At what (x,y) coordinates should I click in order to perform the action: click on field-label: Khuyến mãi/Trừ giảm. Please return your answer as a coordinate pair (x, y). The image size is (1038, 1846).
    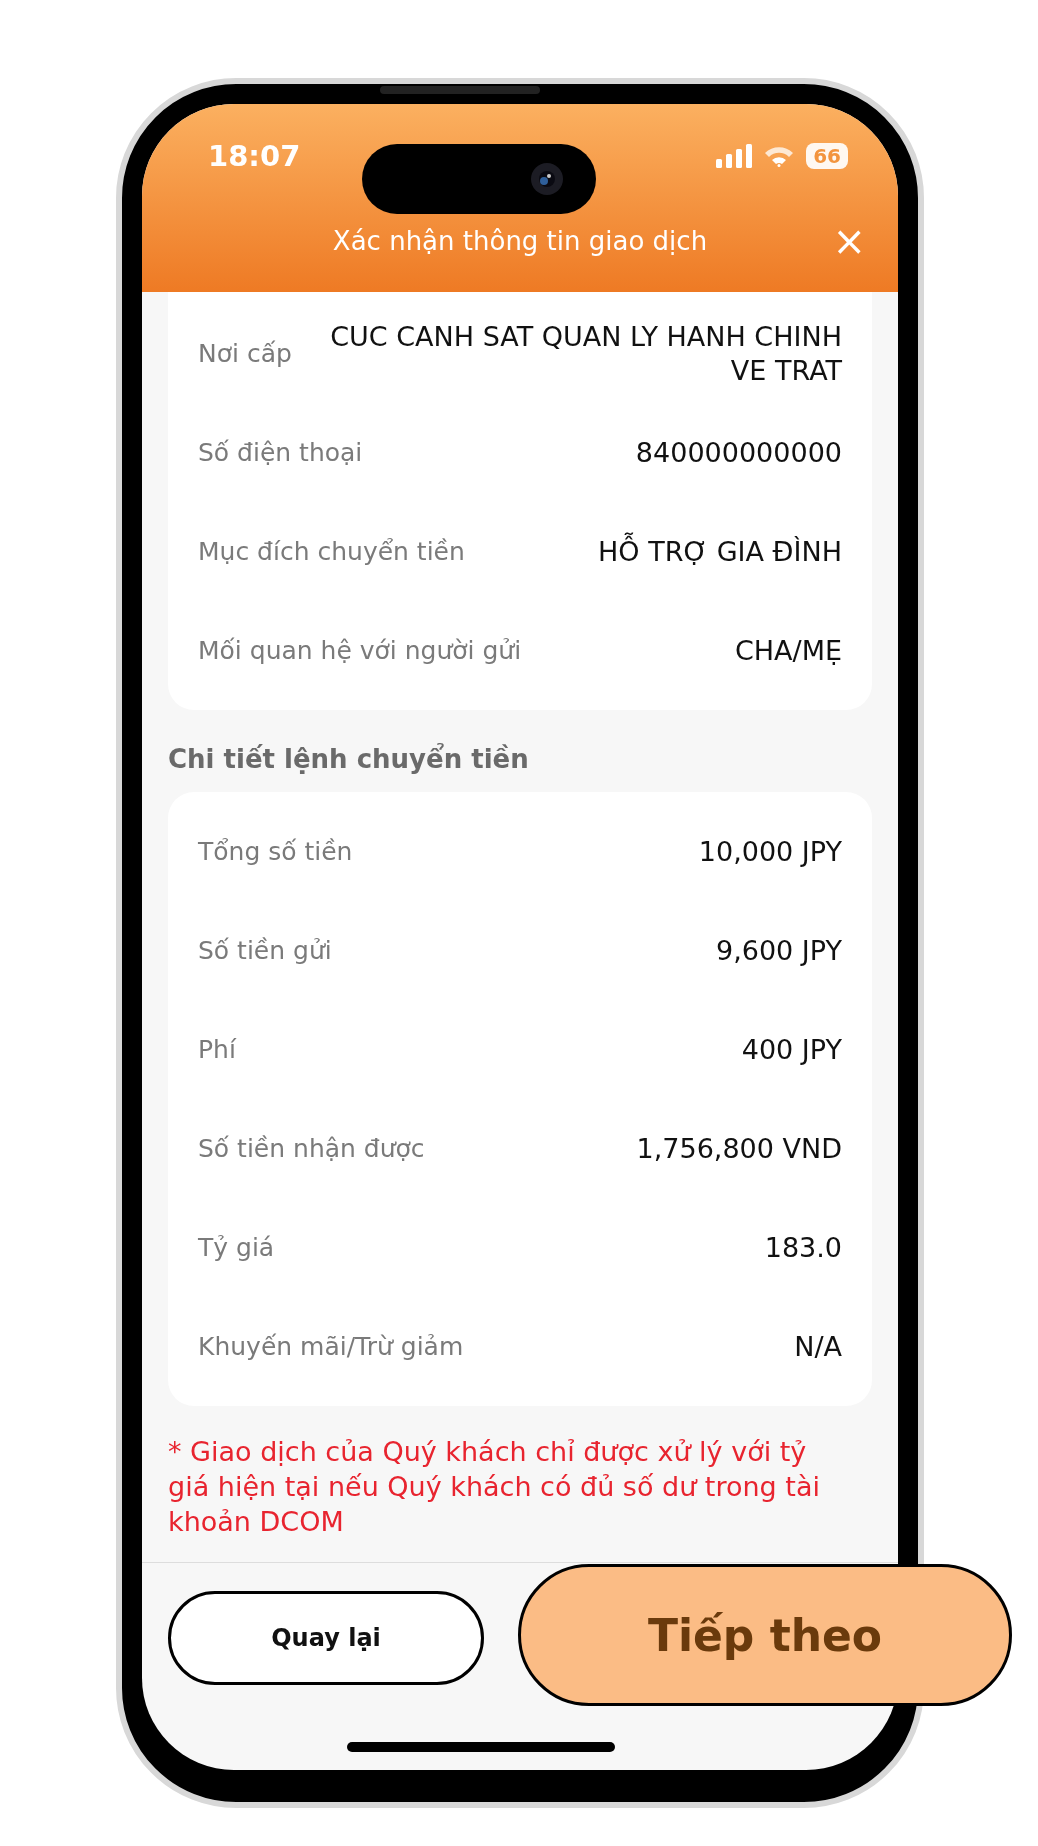
    Looking at the image, I should click on (331, 1346).